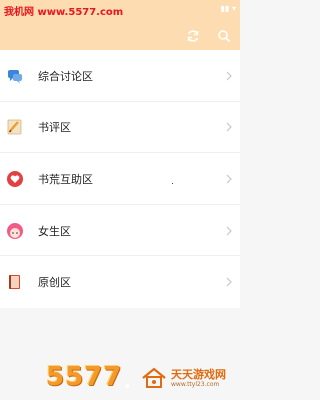  I want to click on status-bar: 我机网 www.5577.com ▮▮ ▾, so click(120, 11).